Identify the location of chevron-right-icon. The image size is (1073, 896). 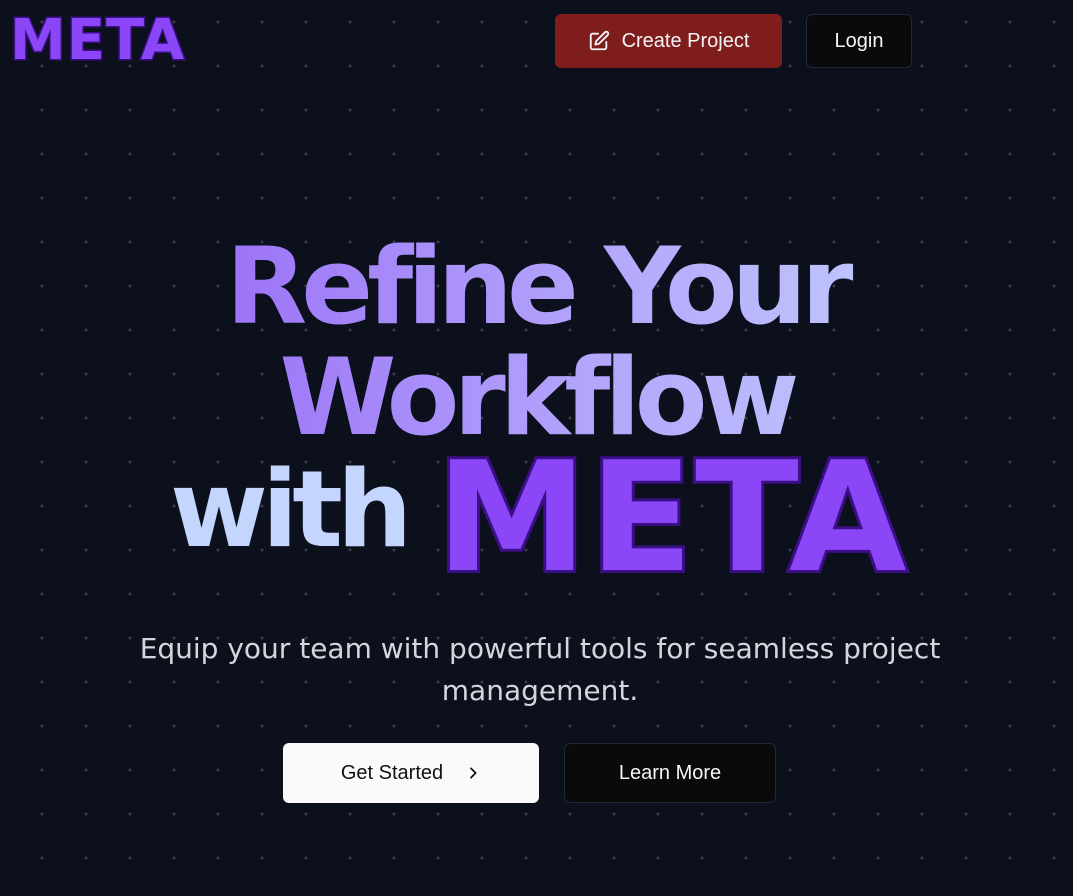
(473, 773).